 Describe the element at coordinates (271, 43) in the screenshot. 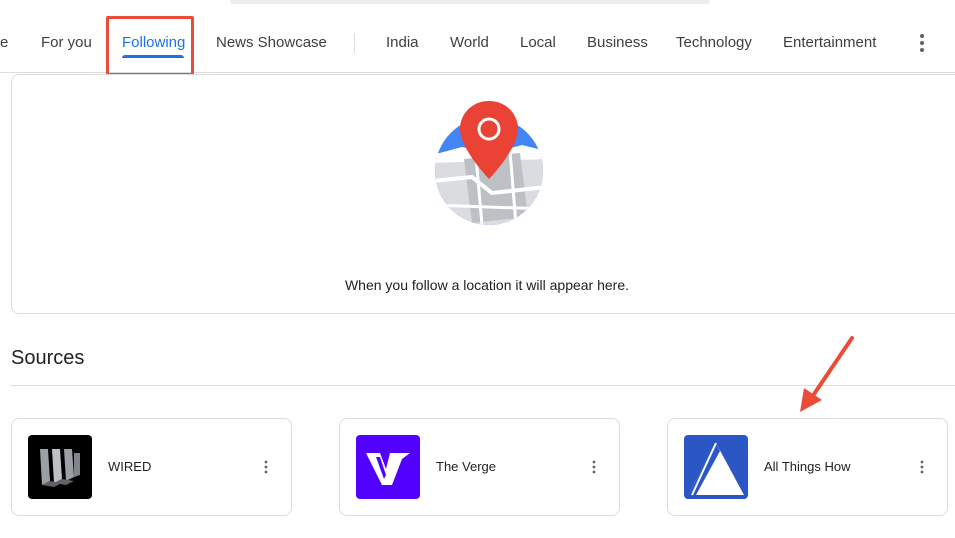

I see `tab-news-showcase: News Showcase` at that location.